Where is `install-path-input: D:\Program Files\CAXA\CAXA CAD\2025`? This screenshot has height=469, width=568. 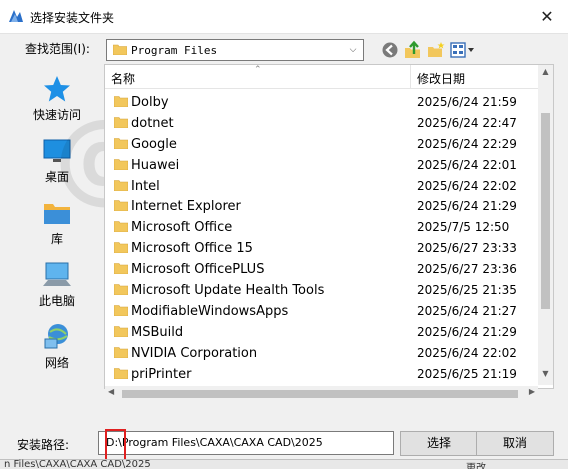 install-path-input: D:\Program Files\CAXA\CAXA CAD\2025 is located at coordinates (246, 443).